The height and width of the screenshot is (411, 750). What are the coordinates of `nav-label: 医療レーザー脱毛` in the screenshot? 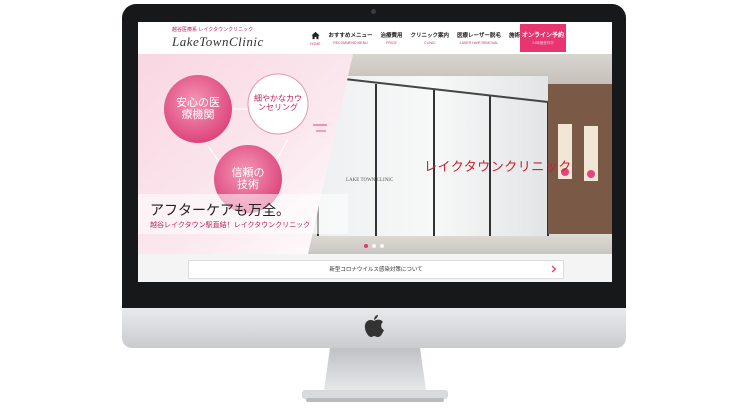 It's located at (479, 36).